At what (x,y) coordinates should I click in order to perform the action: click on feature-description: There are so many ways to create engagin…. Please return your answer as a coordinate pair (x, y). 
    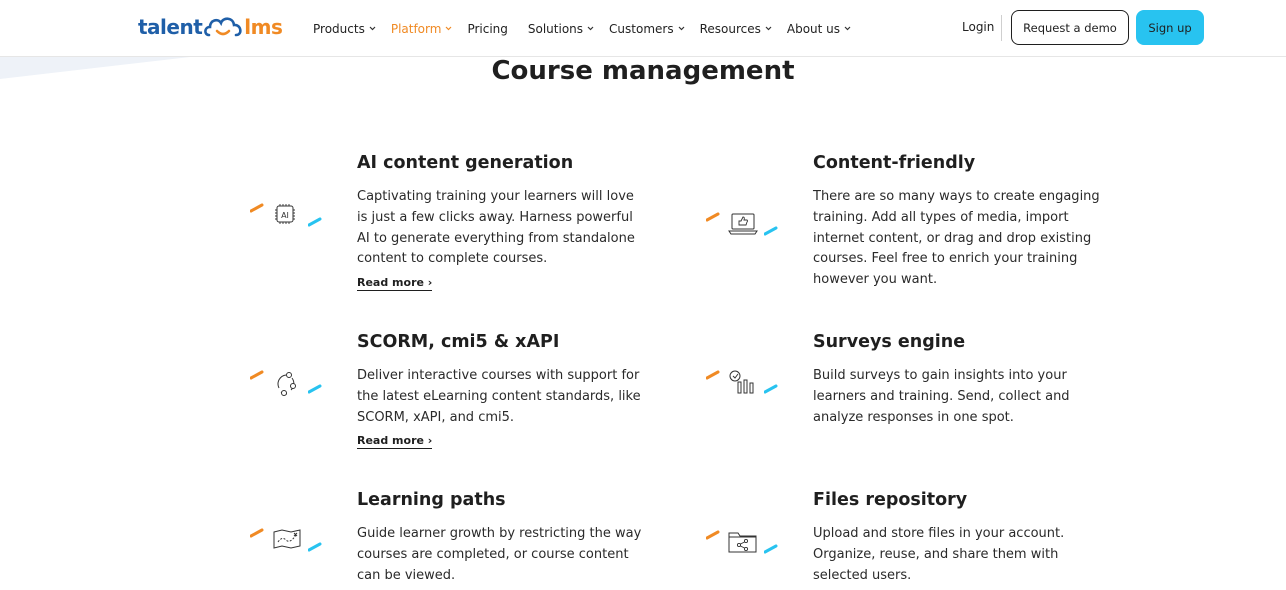
    Looking at the image, I should click on (956, 238).